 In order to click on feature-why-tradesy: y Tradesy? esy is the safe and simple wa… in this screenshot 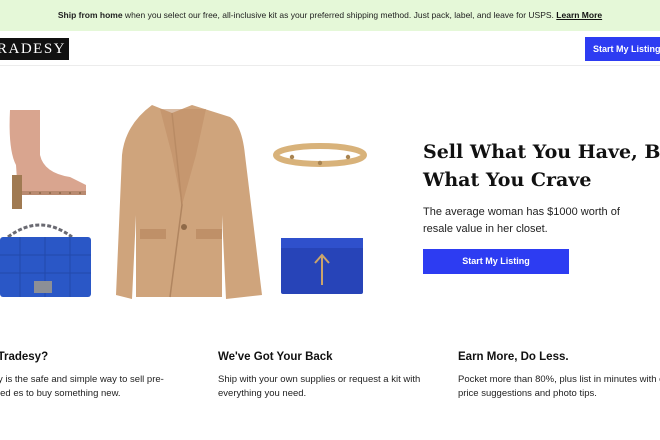, I will do `click(89, 376)`.